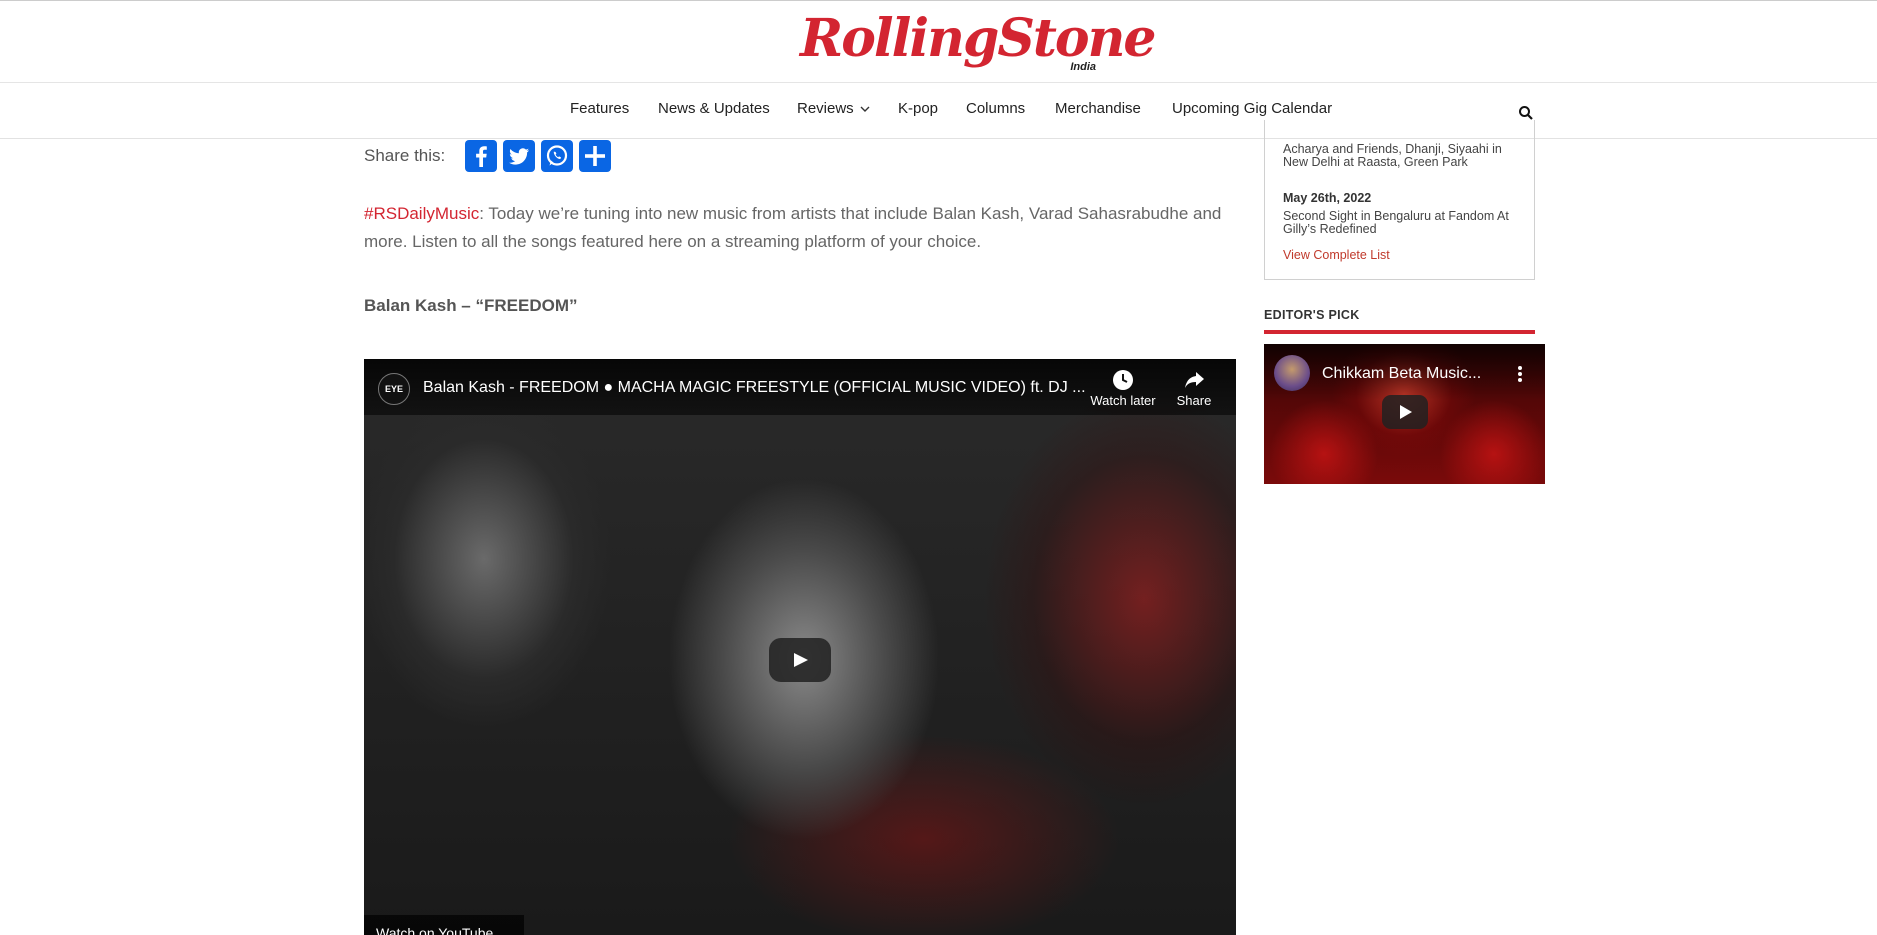 Image resolution: width=1877 pixels, height=935 pixels. Describe the element at coordinates (405, 155) in the screenshot. I see `share-label: Share this:` at that location.